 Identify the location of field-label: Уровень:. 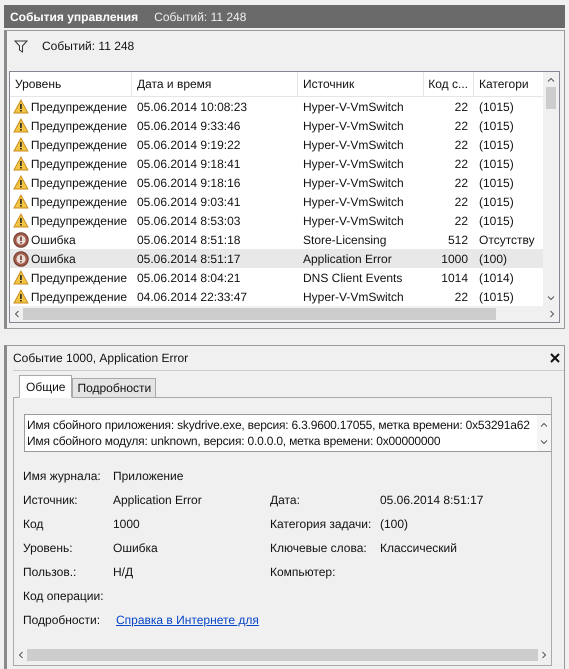
(48, 548).